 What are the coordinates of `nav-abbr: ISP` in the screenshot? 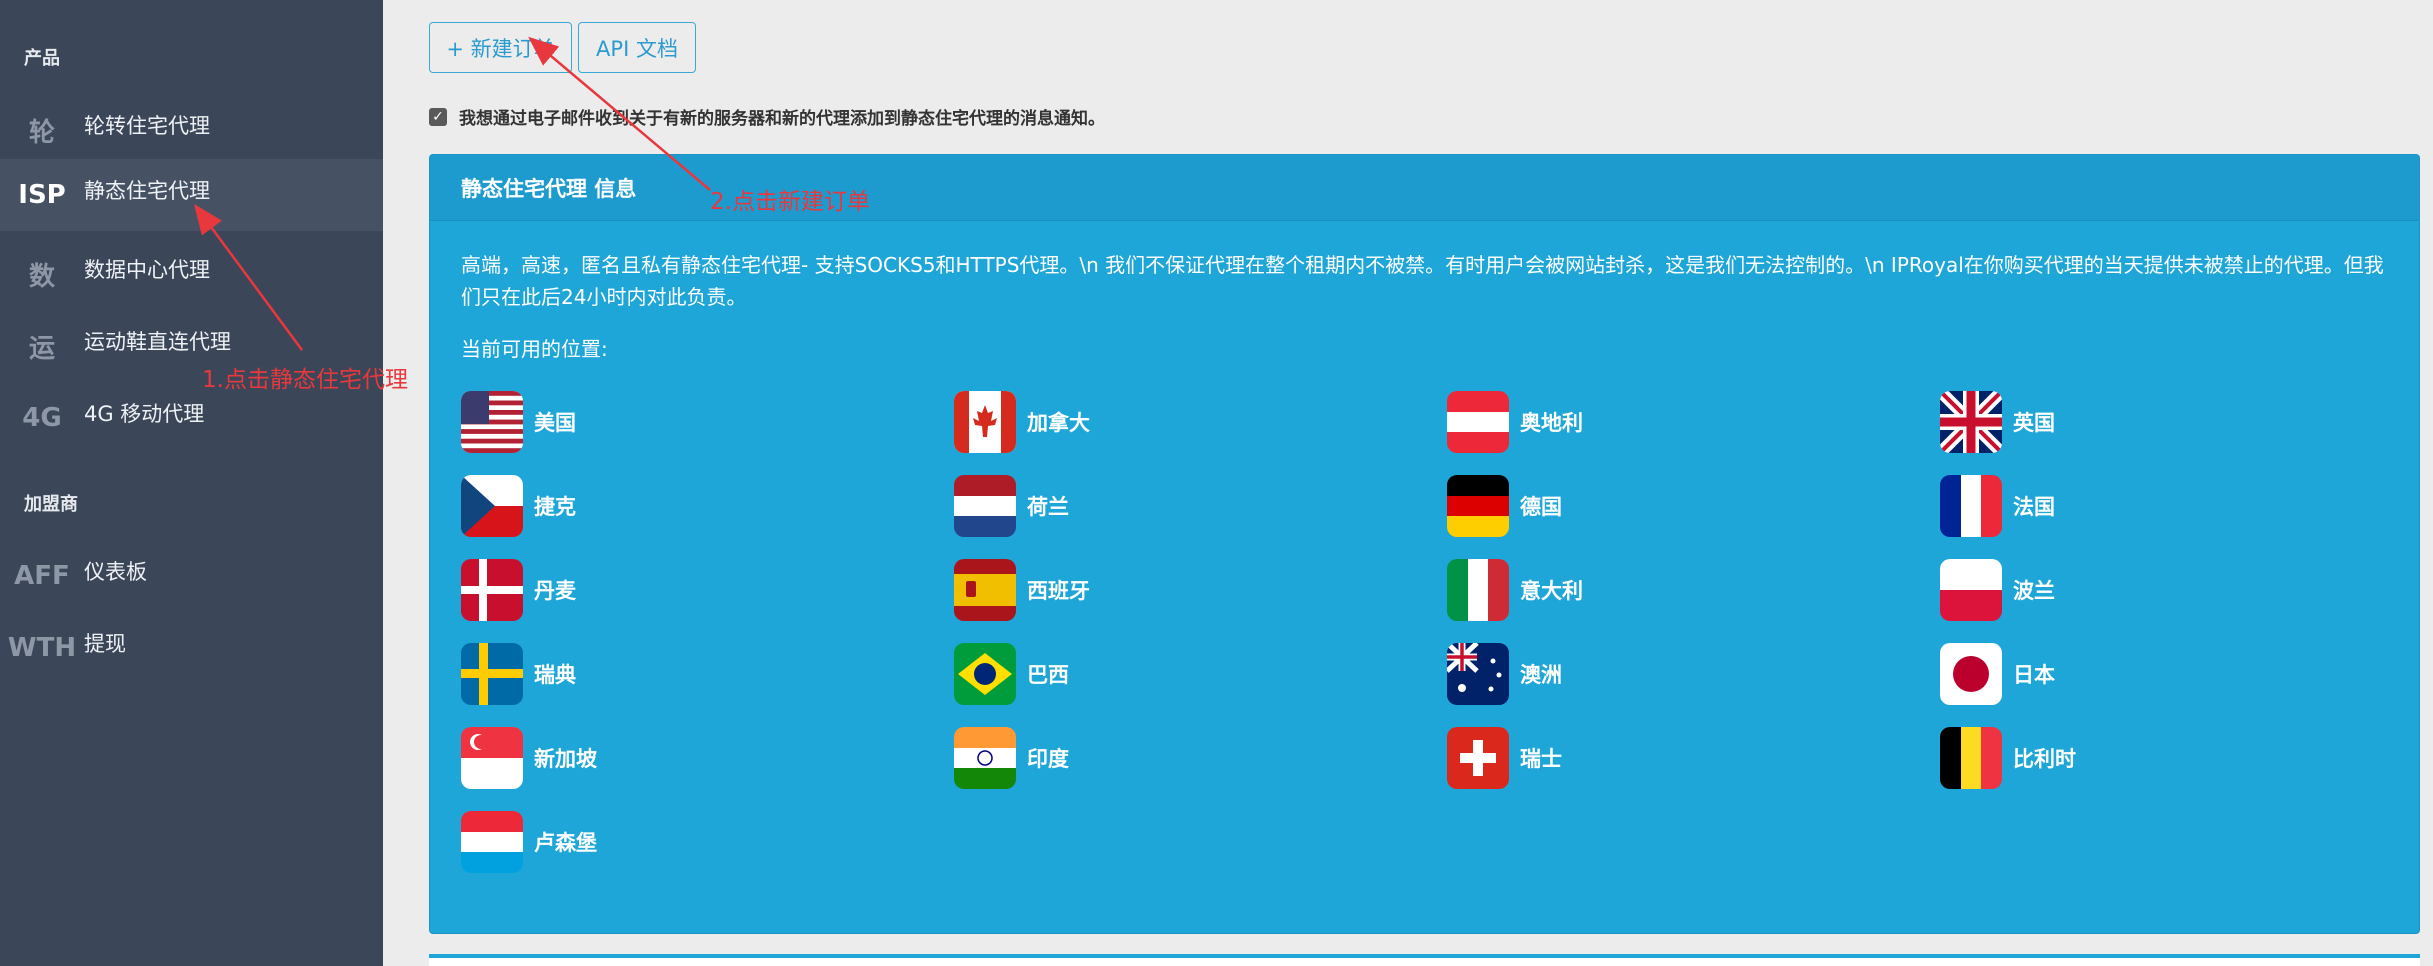 It's located at (42, 195).